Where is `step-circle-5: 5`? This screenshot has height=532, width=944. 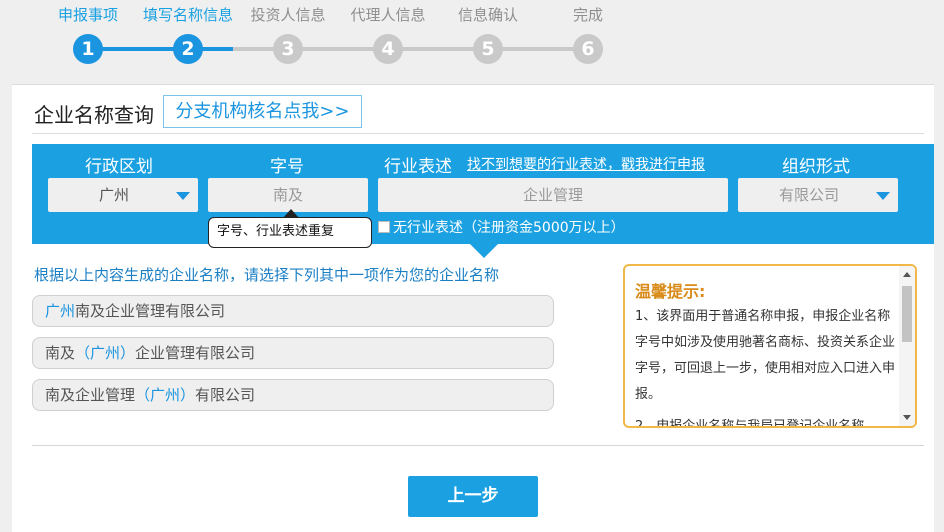 step-circle-5: 5 is located at coordinates (488, 49).